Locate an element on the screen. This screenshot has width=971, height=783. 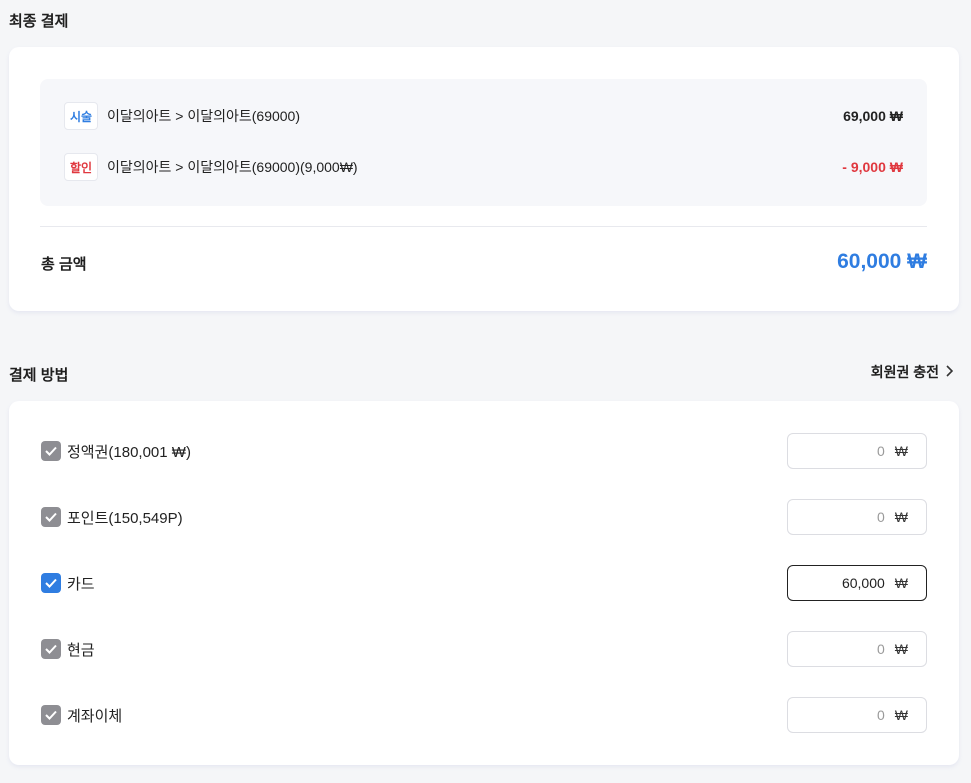
prepaid-amount-input: 0 ₩ is located at coordinates (857, 451).